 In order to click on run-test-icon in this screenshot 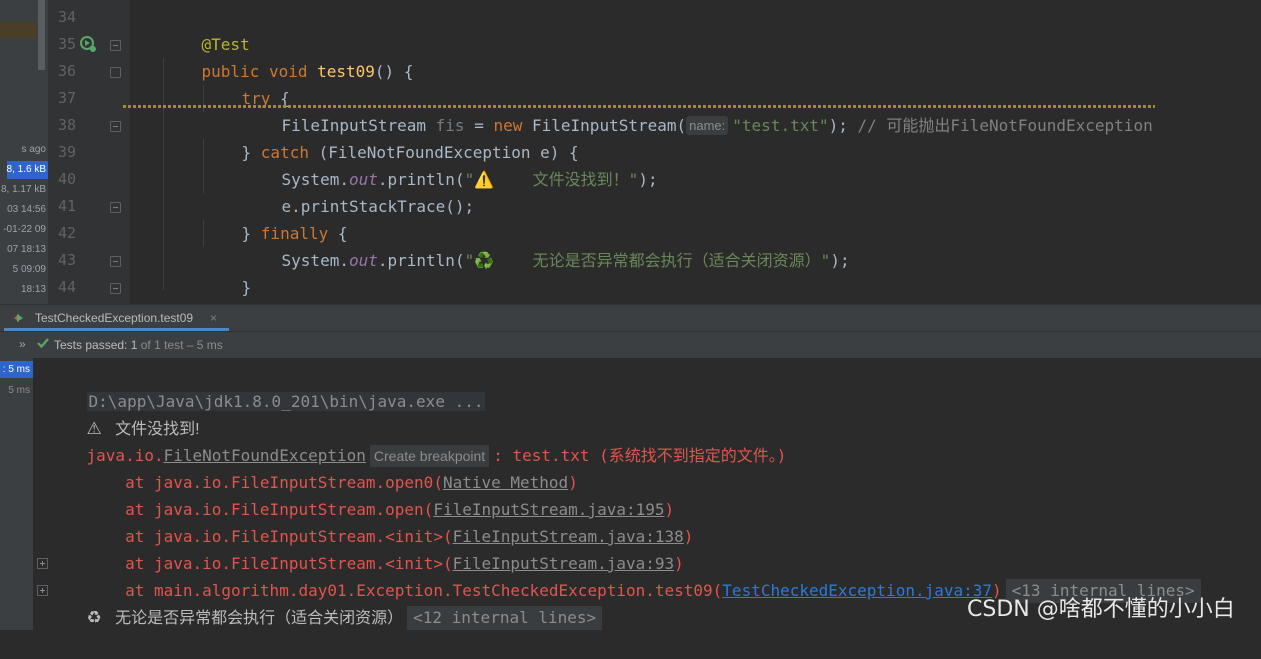, I will do `click(88, 44)`.